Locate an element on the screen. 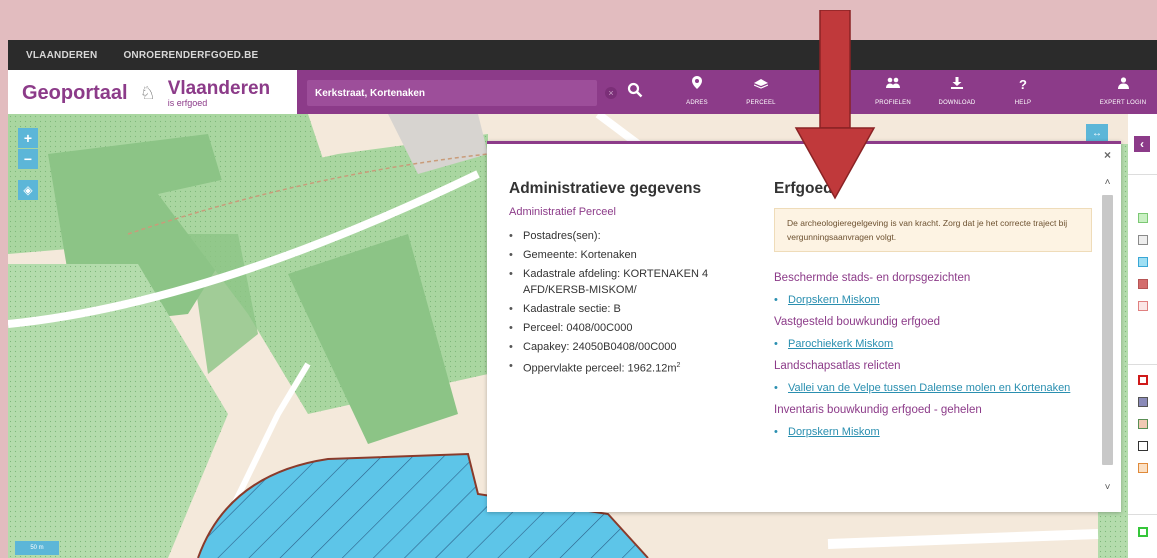  map-pin-icon is located at coordinates (697, 85).